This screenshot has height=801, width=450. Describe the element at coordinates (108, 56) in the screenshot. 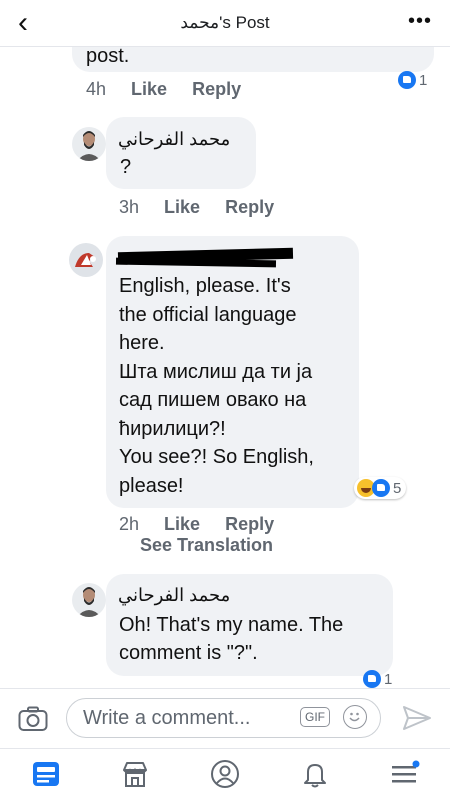

I see `comment-text: post.` at that location.